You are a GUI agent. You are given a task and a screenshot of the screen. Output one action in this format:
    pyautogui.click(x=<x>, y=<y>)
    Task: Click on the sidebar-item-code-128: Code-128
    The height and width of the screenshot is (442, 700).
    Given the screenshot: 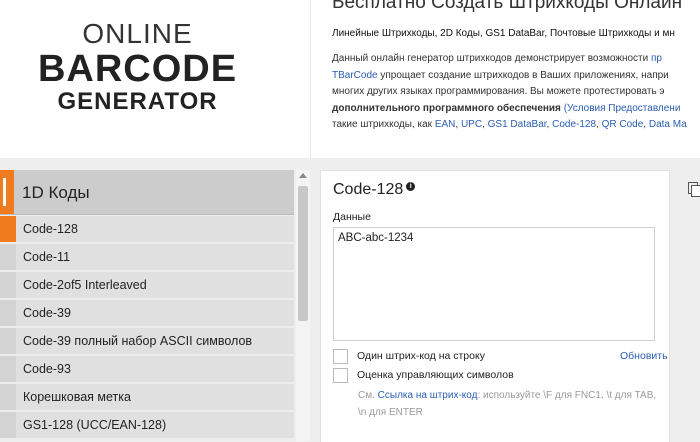 What is the action you would take?
    pyautogui.click(x=147, y=230)
    